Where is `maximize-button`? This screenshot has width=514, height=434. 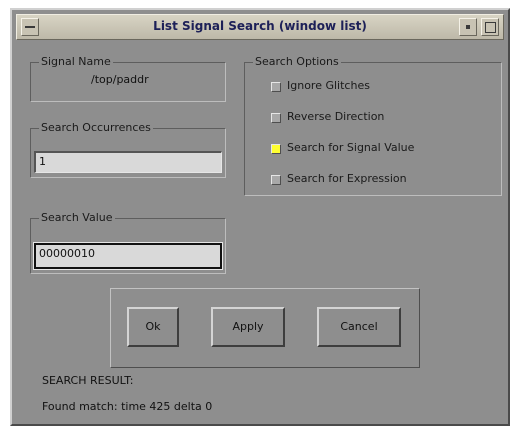 maximize-button is located at coordinates (490, 27).